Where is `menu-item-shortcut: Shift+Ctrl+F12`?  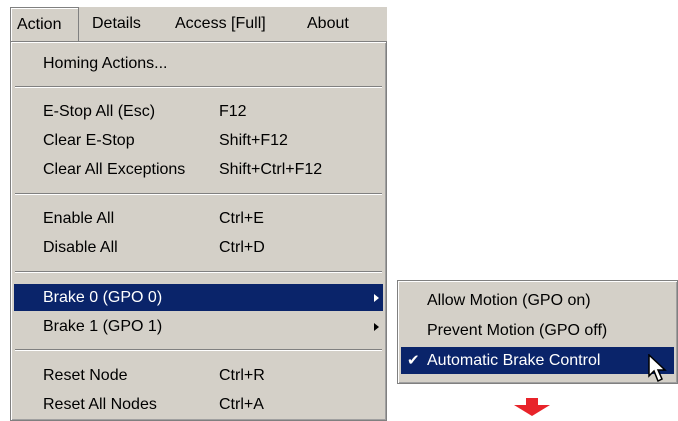
menu-item-shortcut: Shift+Ctrl+F12 is located at coordinates (271, 169).